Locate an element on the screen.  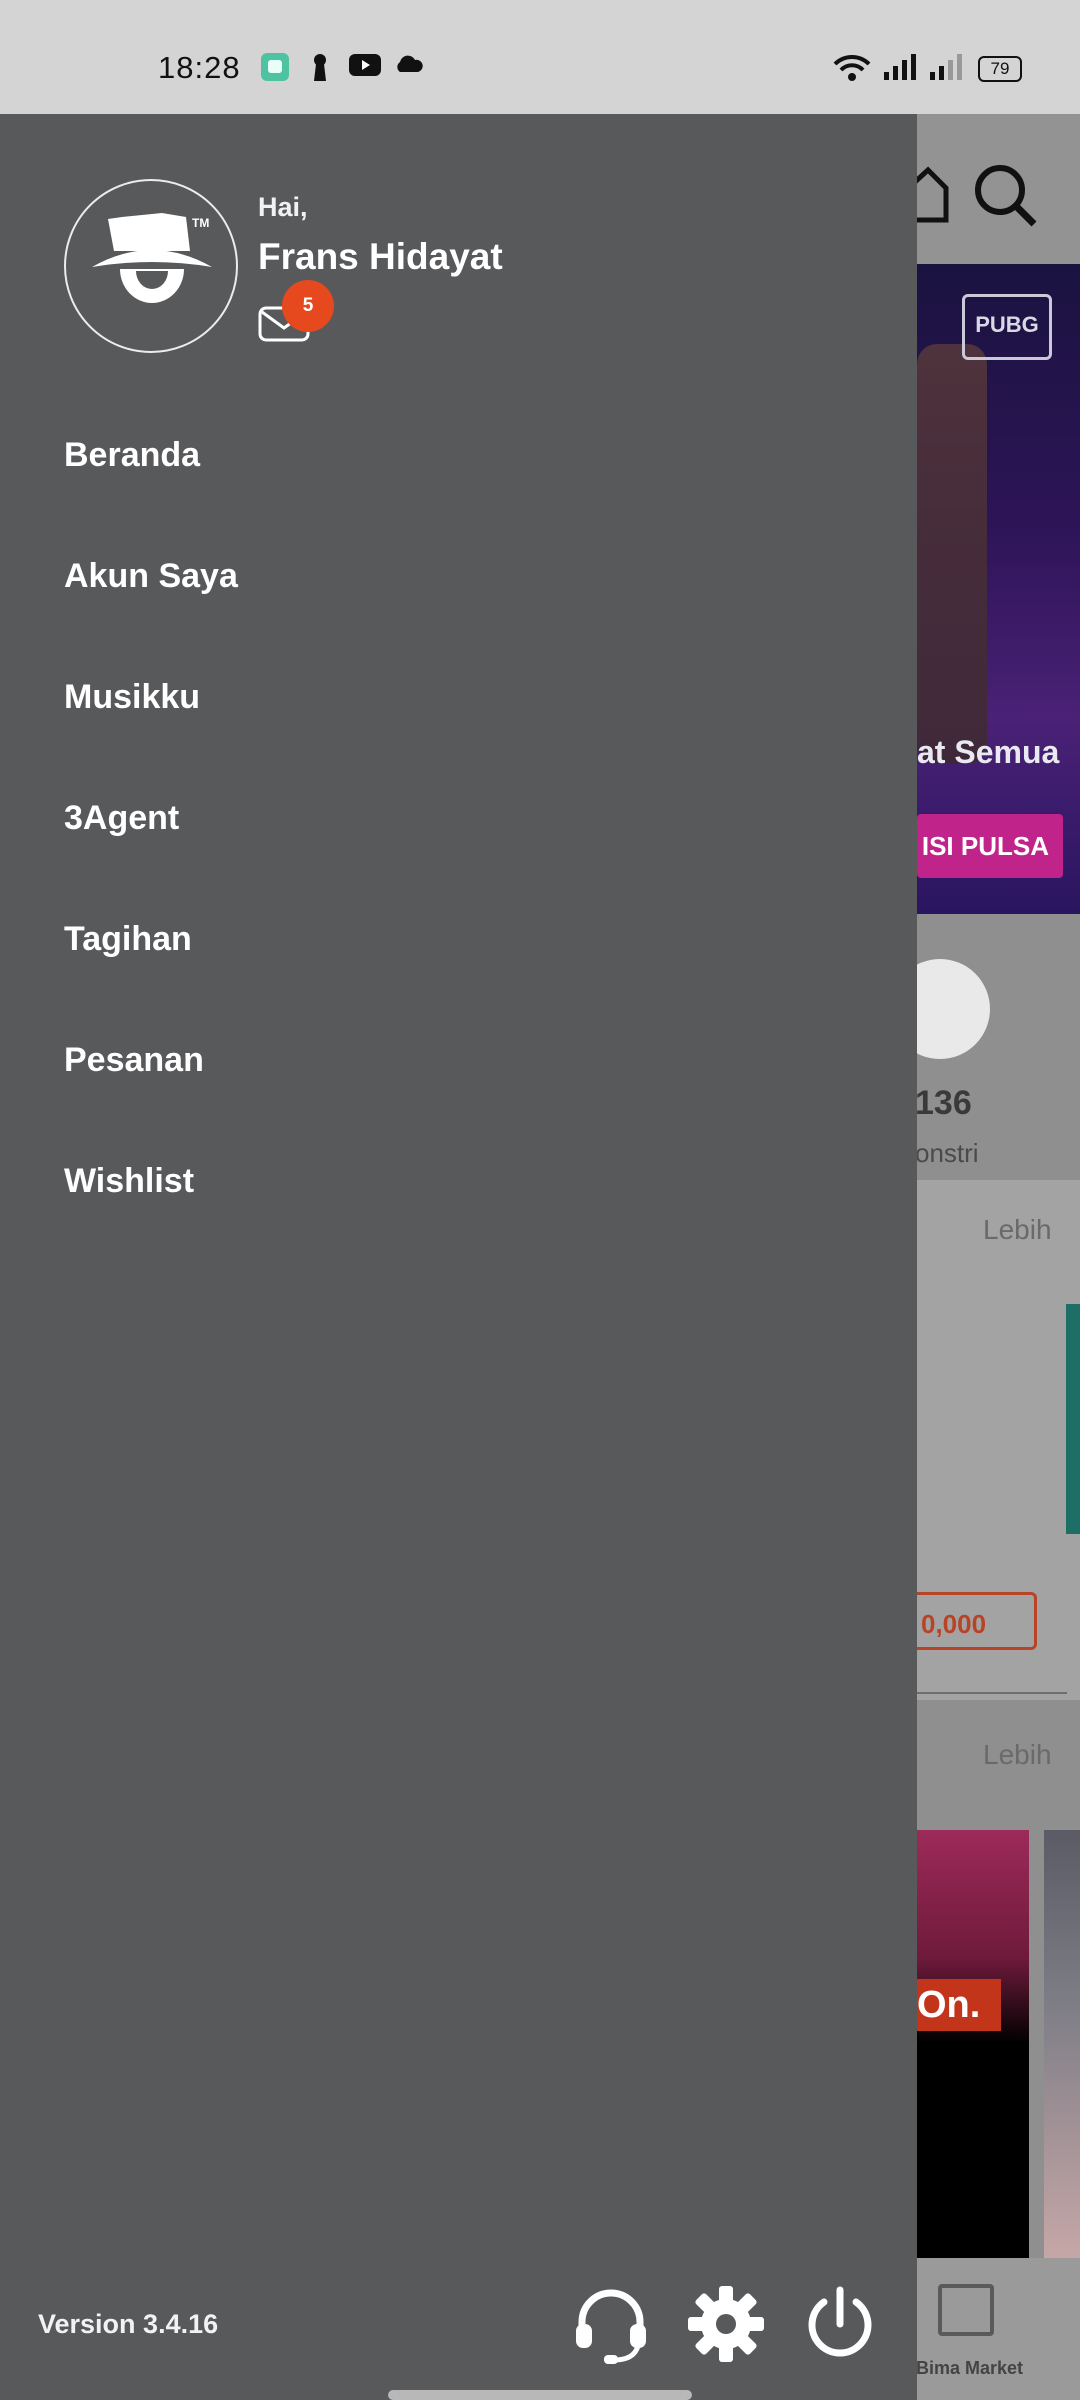
banner-figure is located at coordinates (952, 554).